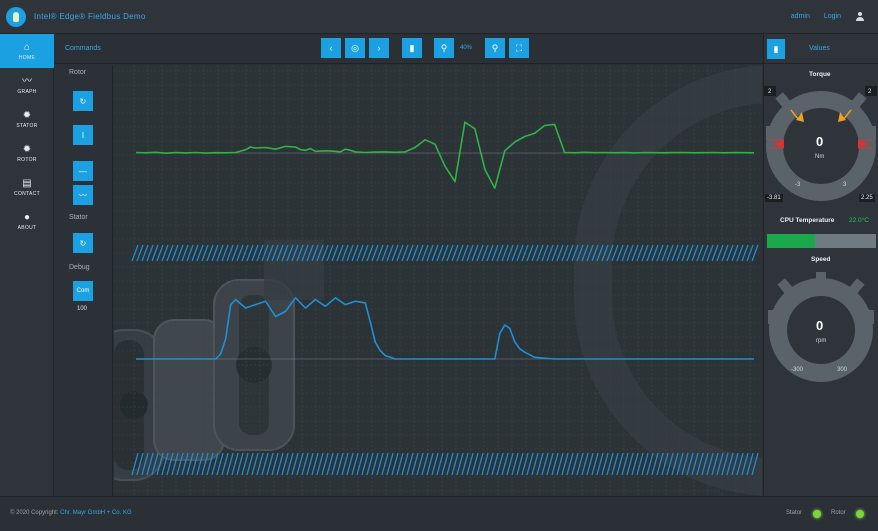 The image size is (878, 531). I want to click on sidebar-item-rotor: ✹ ROTOR, so click(27, 153).